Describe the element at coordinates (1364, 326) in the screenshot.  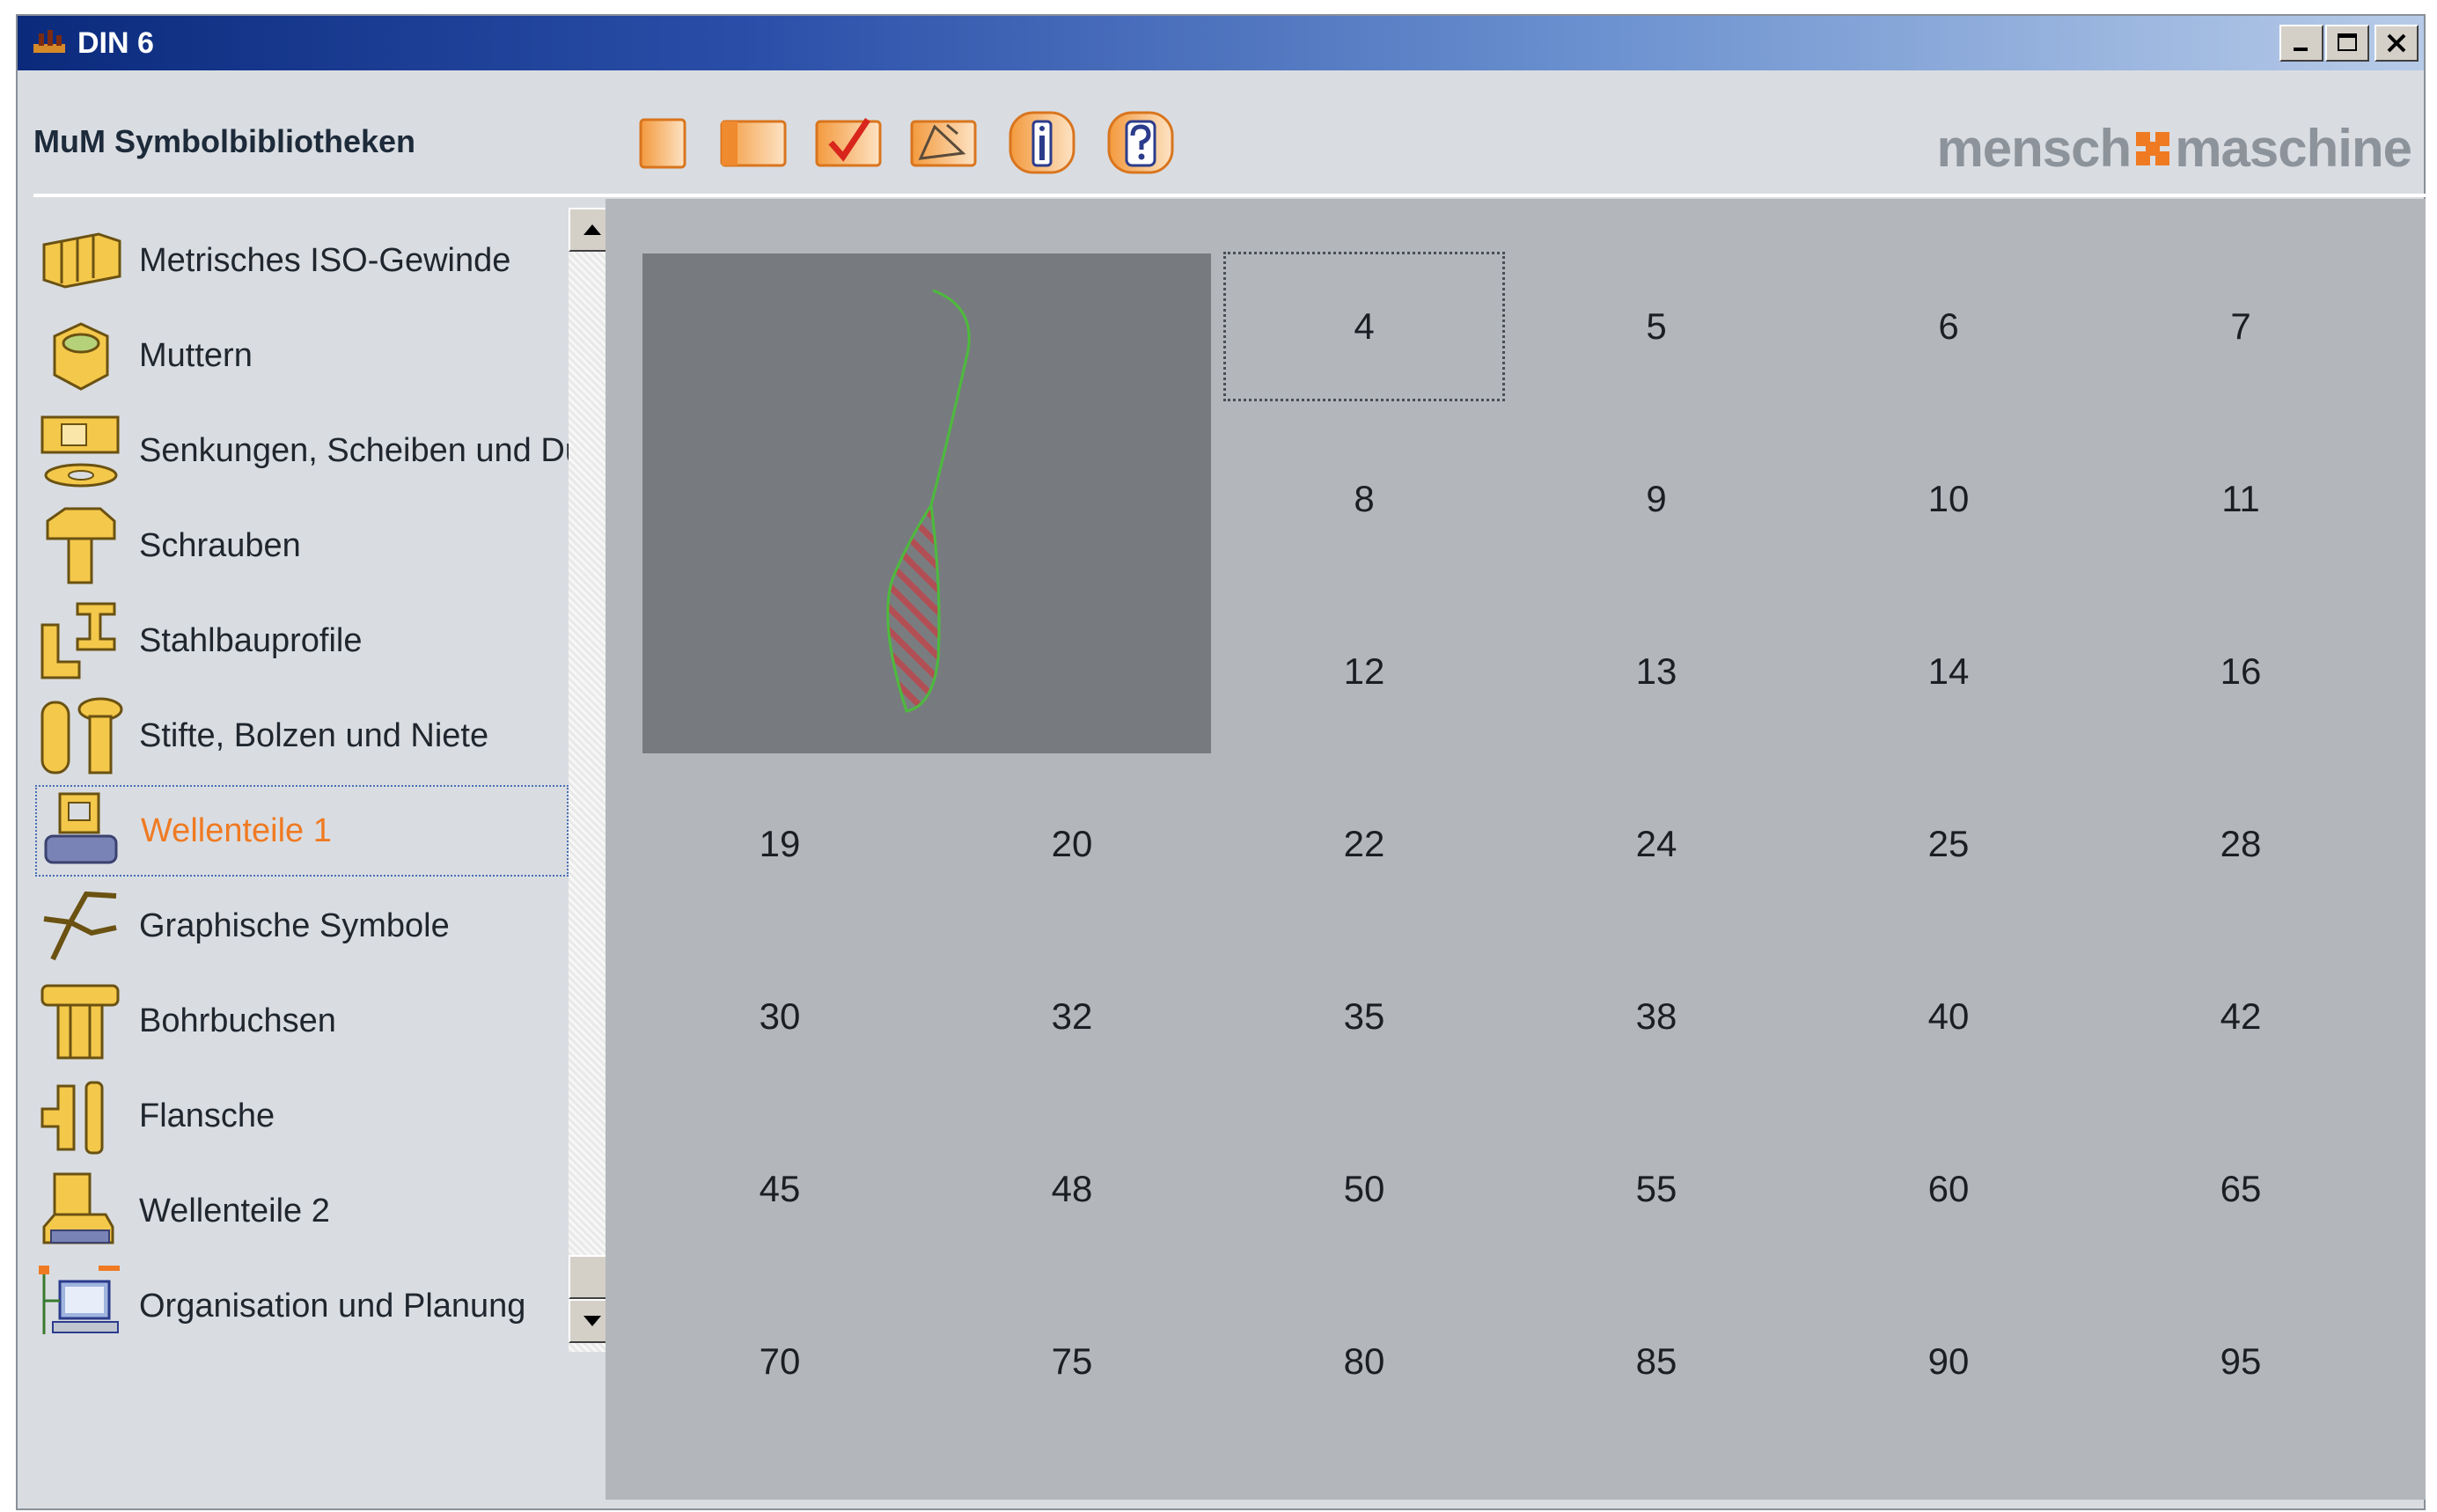
I see `symbol-cell-4: 4` at that location.